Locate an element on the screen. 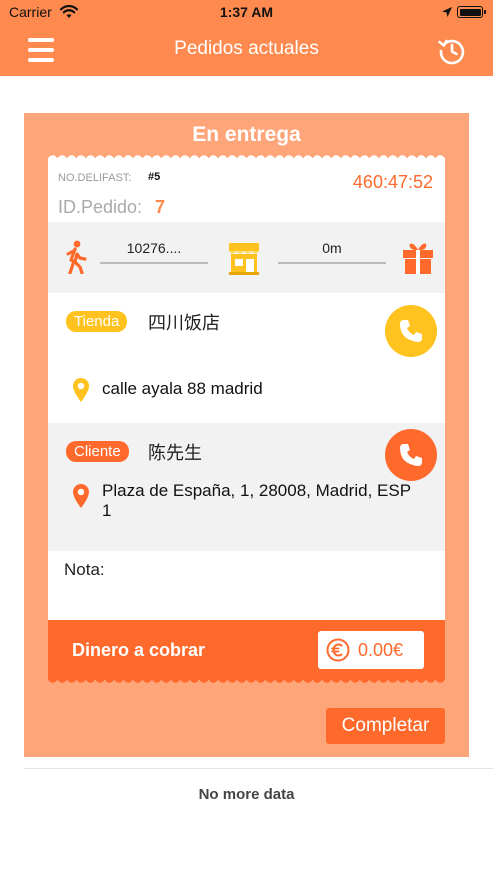  order-id-value: 7 is located at coordinates (160, 207).